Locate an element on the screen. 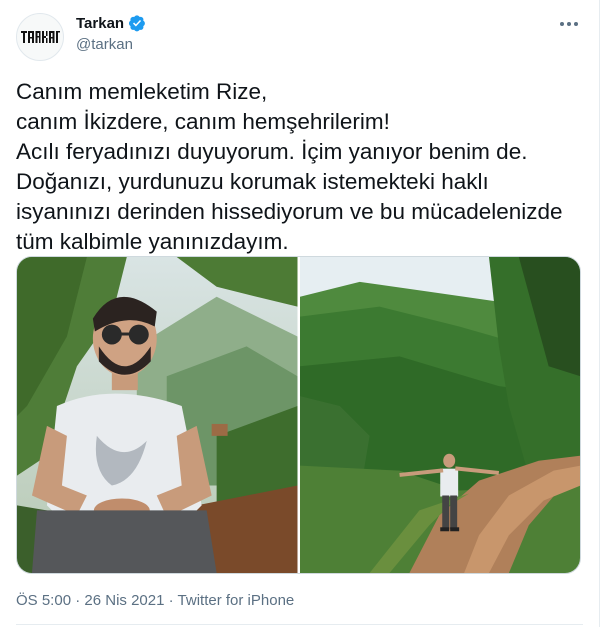  tweet-text-line: Canım memleketim Rize, is located at coordinates (142, 91).